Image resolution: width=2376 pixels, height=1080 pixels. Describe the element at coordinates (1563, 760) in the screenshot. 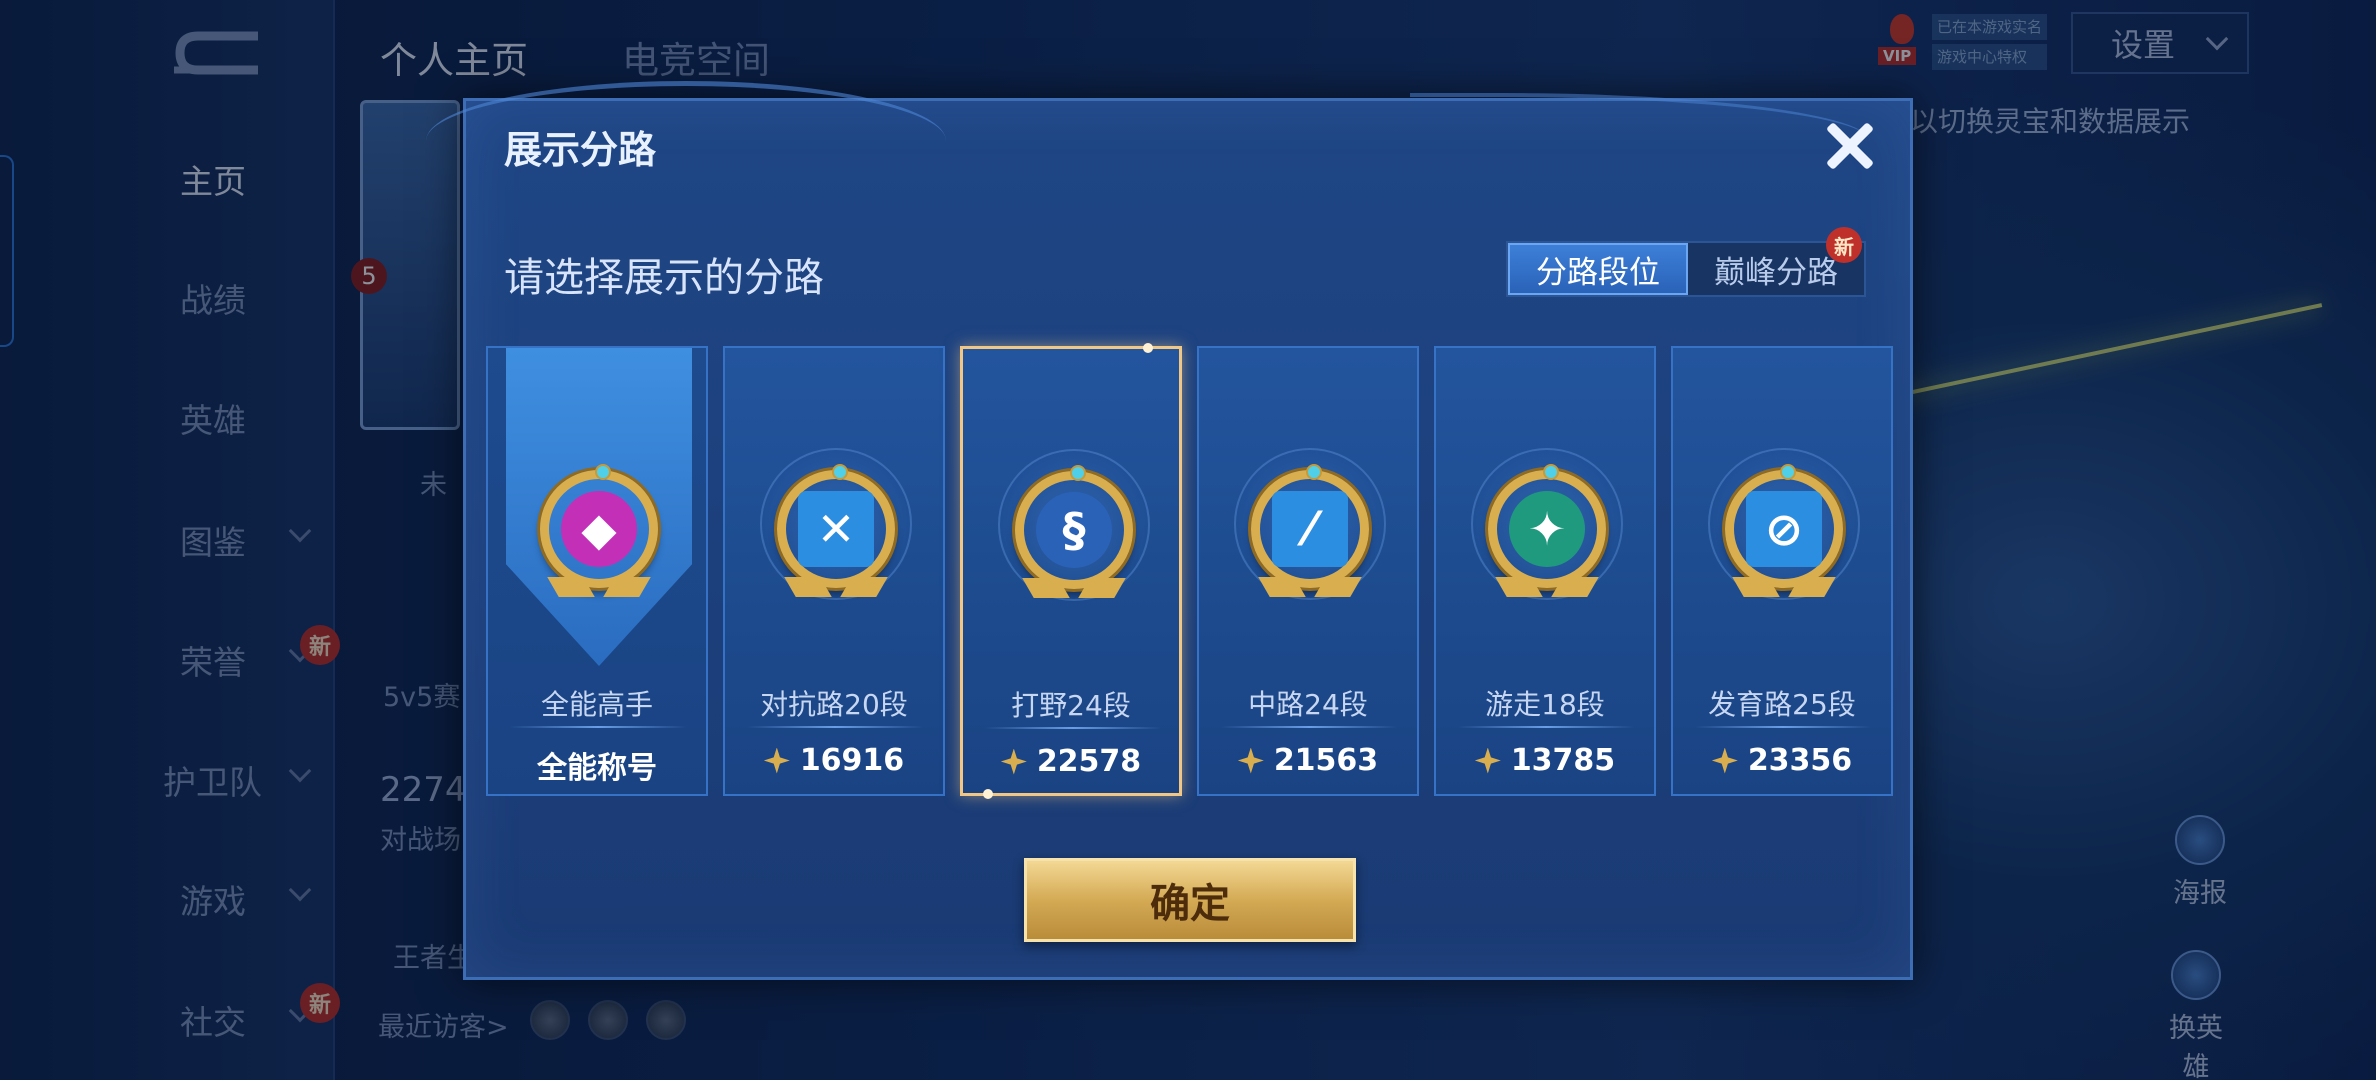

I see `lane-value-text: 13785` at that location.